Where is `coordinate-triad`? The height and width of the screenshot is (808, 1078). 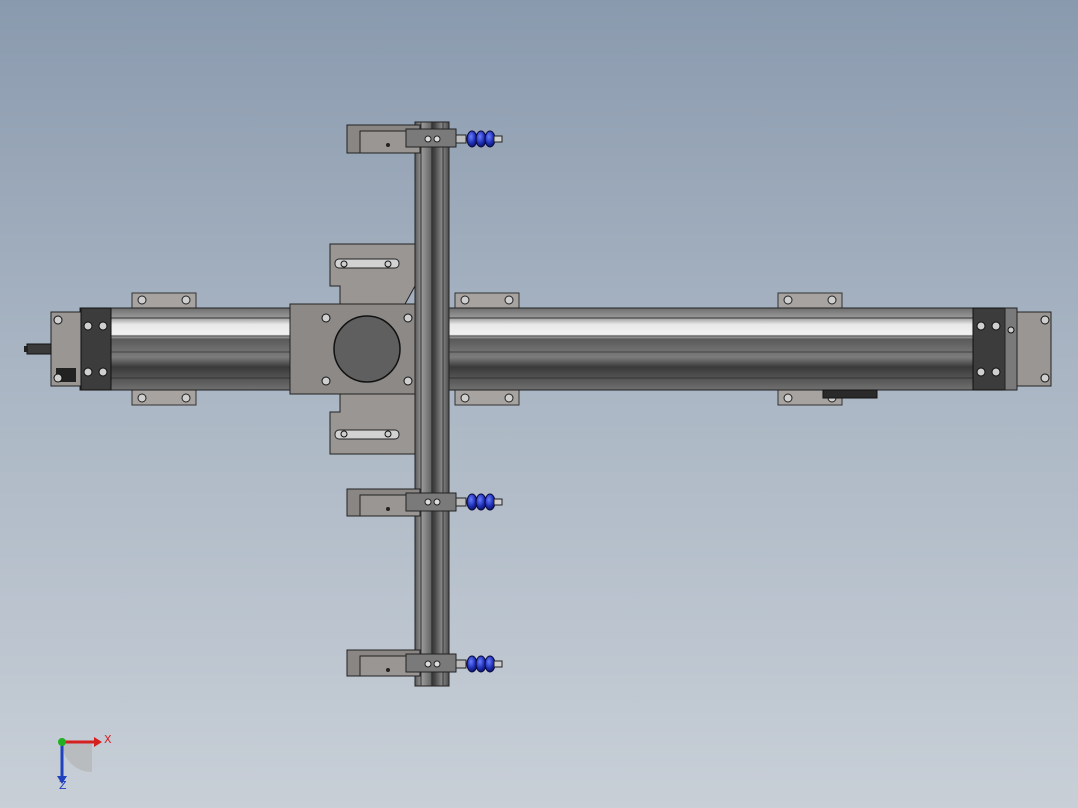
coordinate-triad is located at coordinates (79, 760).